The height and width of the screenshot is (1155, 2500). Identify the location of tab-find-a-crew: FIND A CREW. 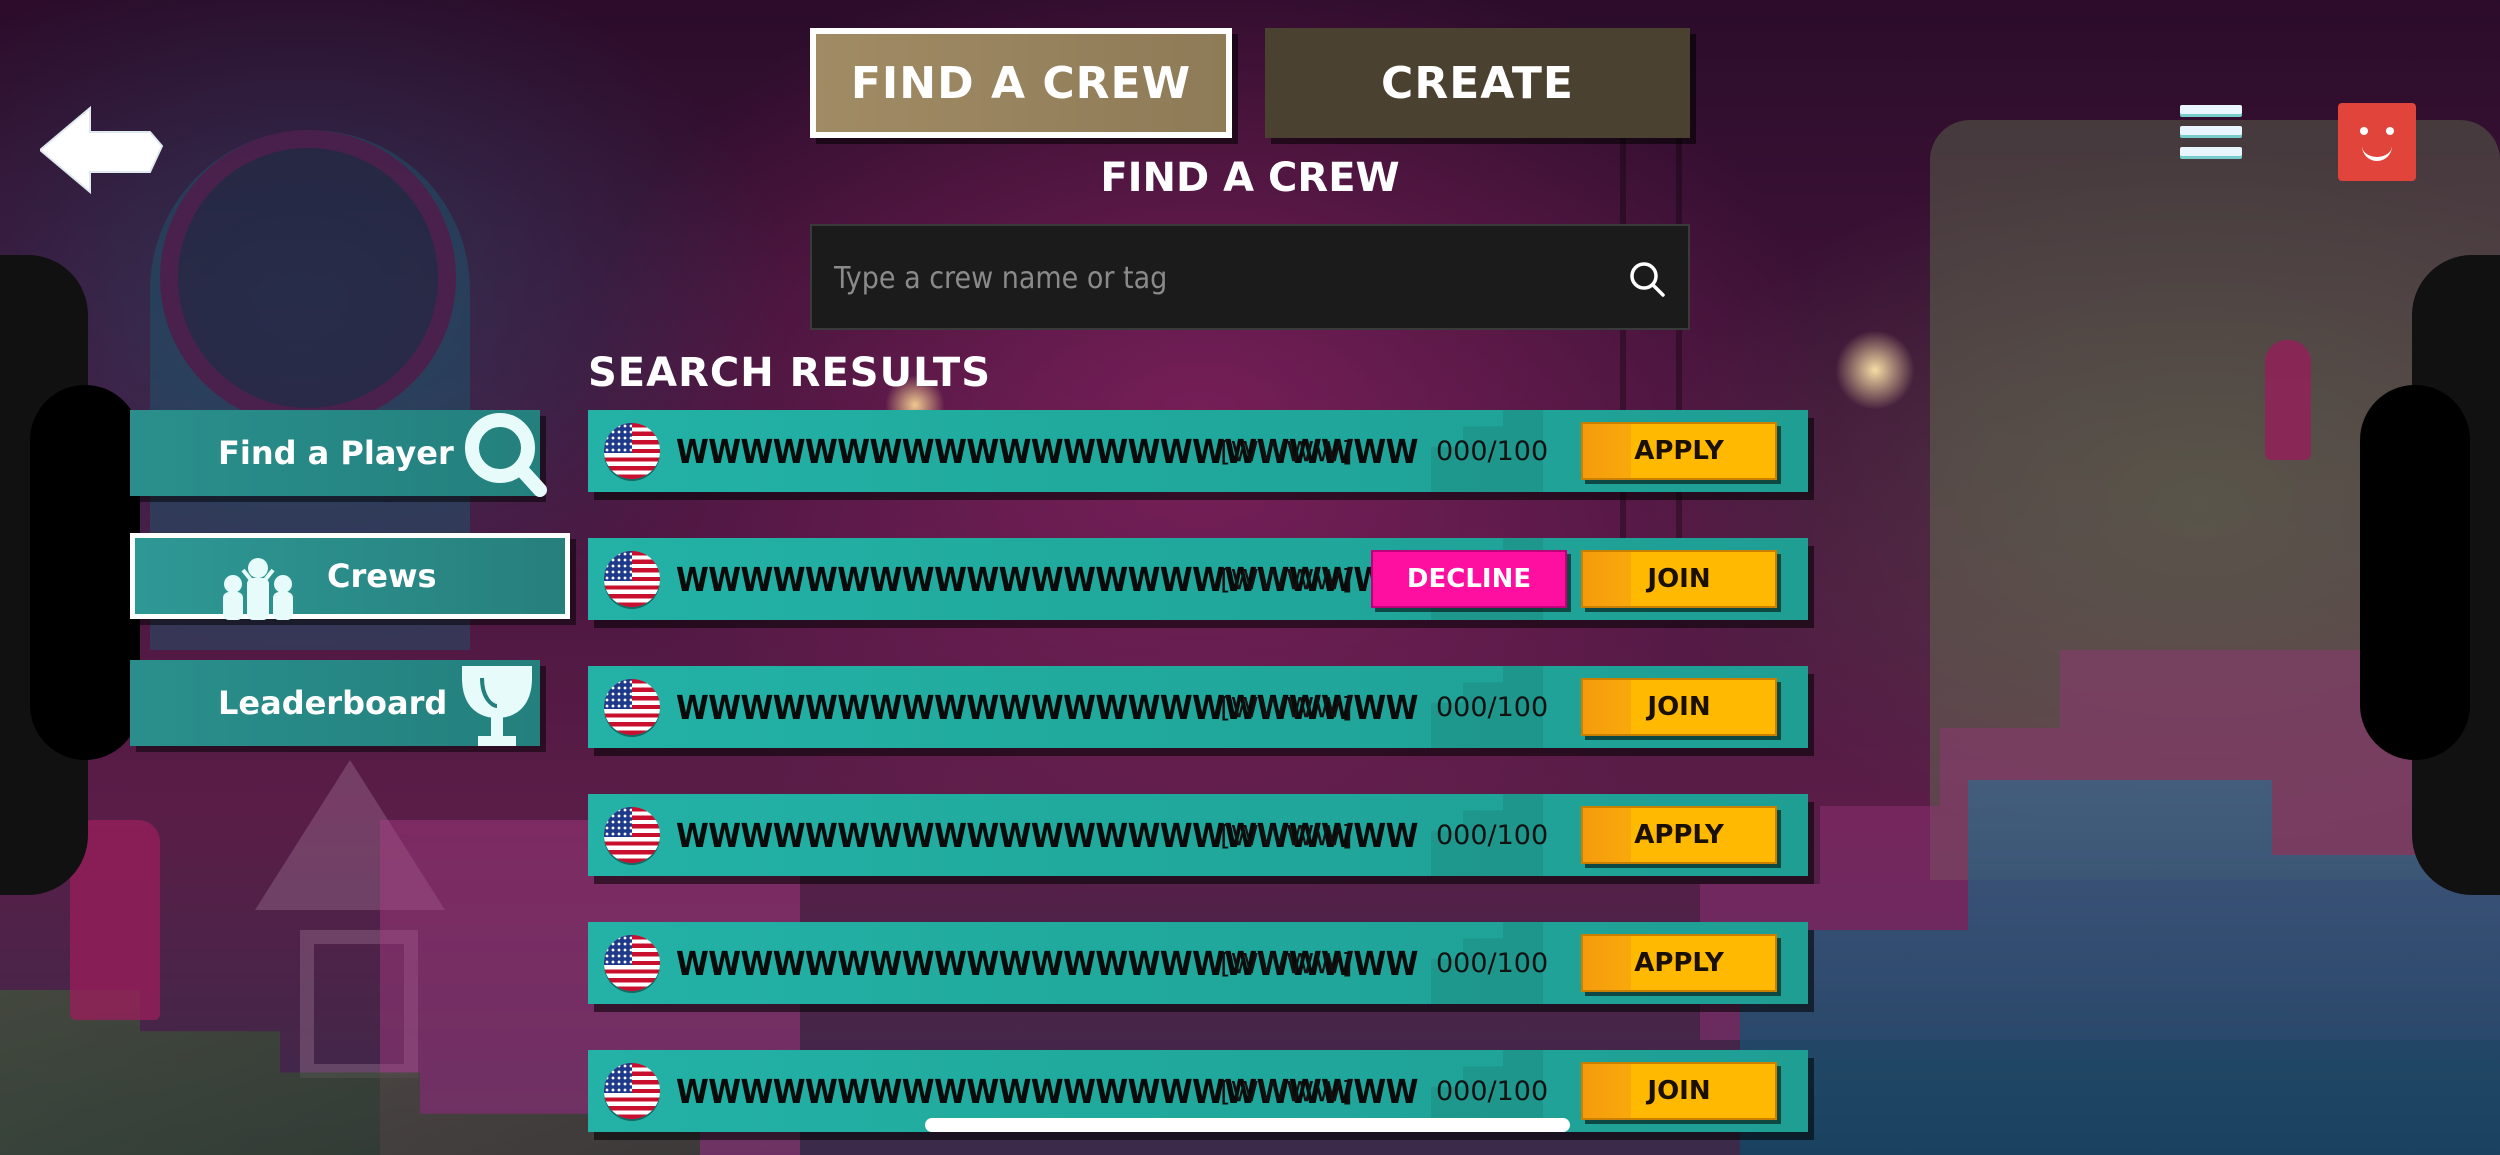
(1021, 83).